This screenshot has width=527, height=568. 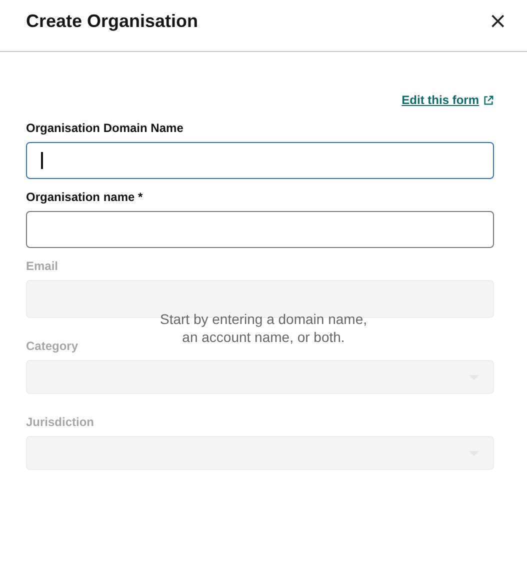 What do you see at coordinates (41, 160) in the screenshot?
I see `text-cursor` at bounding box center [41, 160].